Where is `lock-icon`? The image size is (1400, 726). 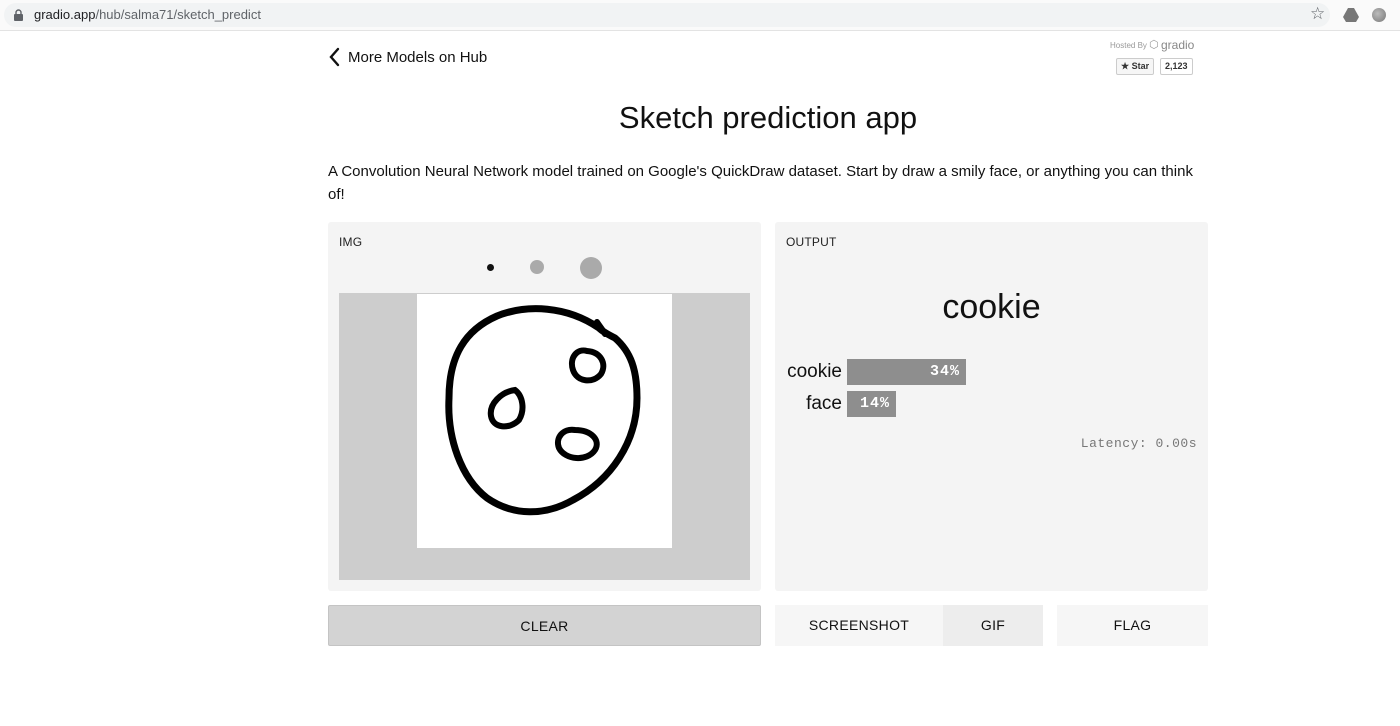
lock-icon is located at coordinates (18, 15).